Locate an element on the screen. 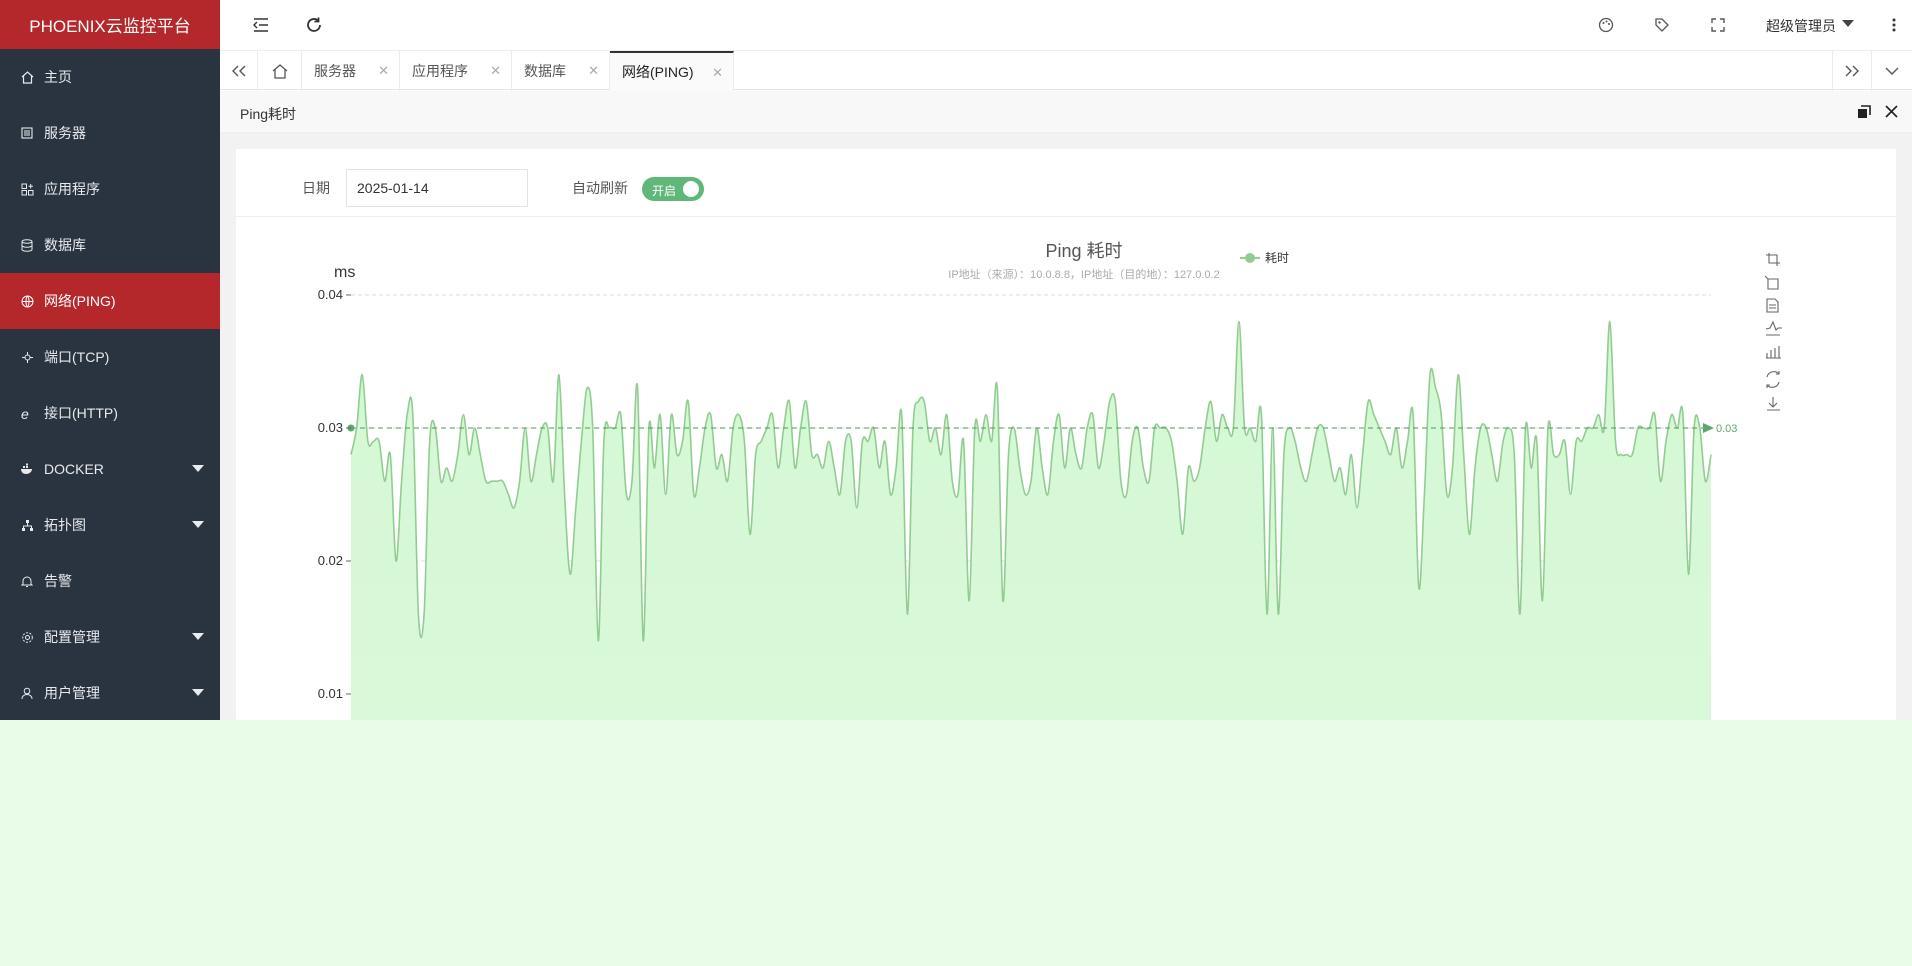  panel-header: Ping耗时 is located at coordinates (1066, 112).